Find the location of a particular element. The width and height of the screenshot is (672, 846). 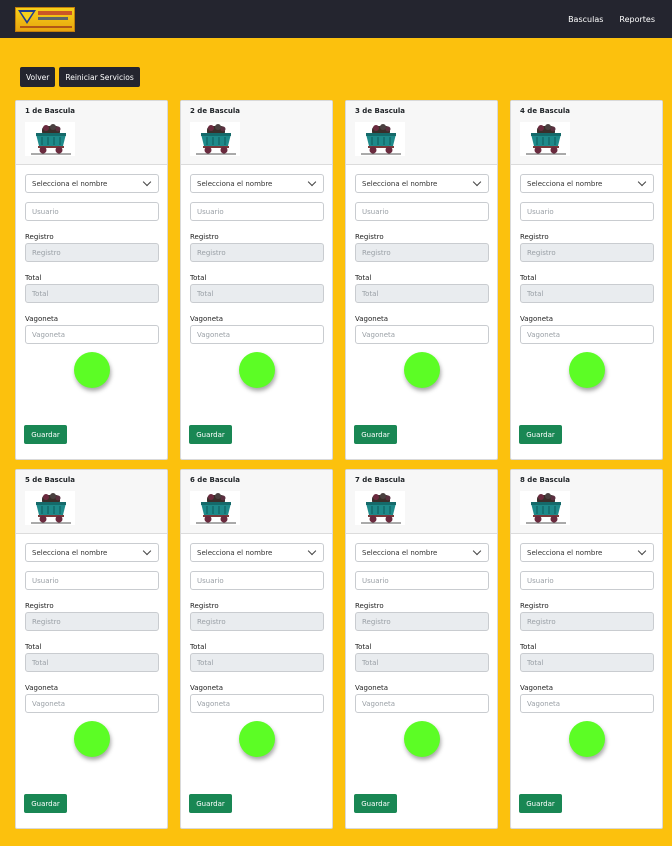

nav-links: Basculas Reportes is located at coordinates (611, 19).